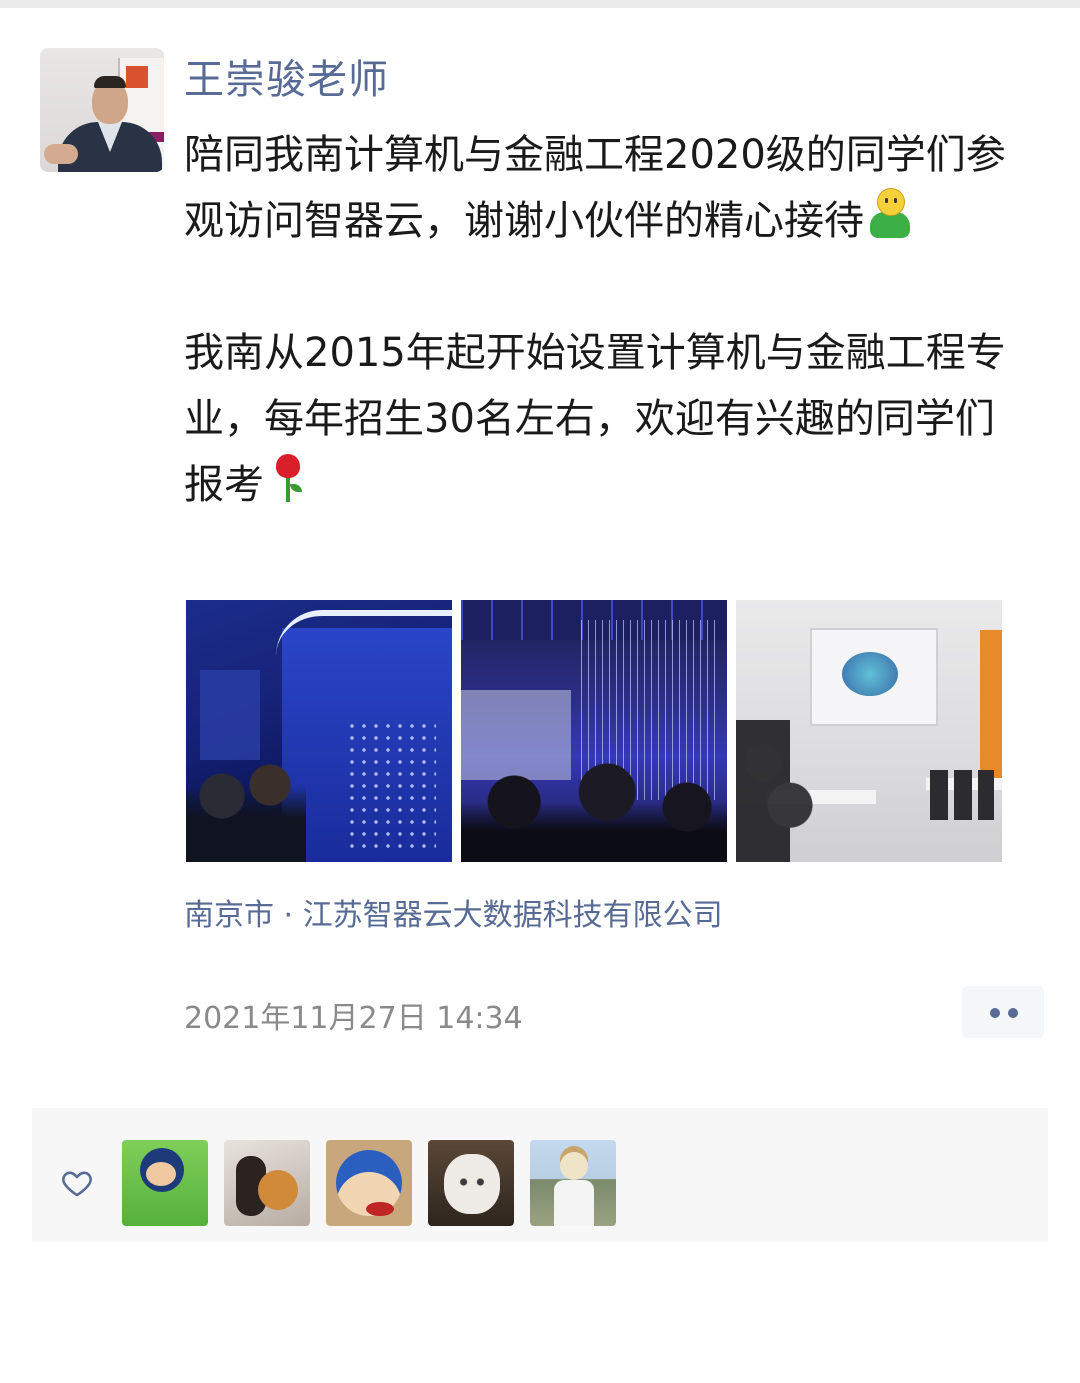  What do you see at coordinates (540, 4) in the screenshot?
I see `top-divider` at bounding box center [540, 4].